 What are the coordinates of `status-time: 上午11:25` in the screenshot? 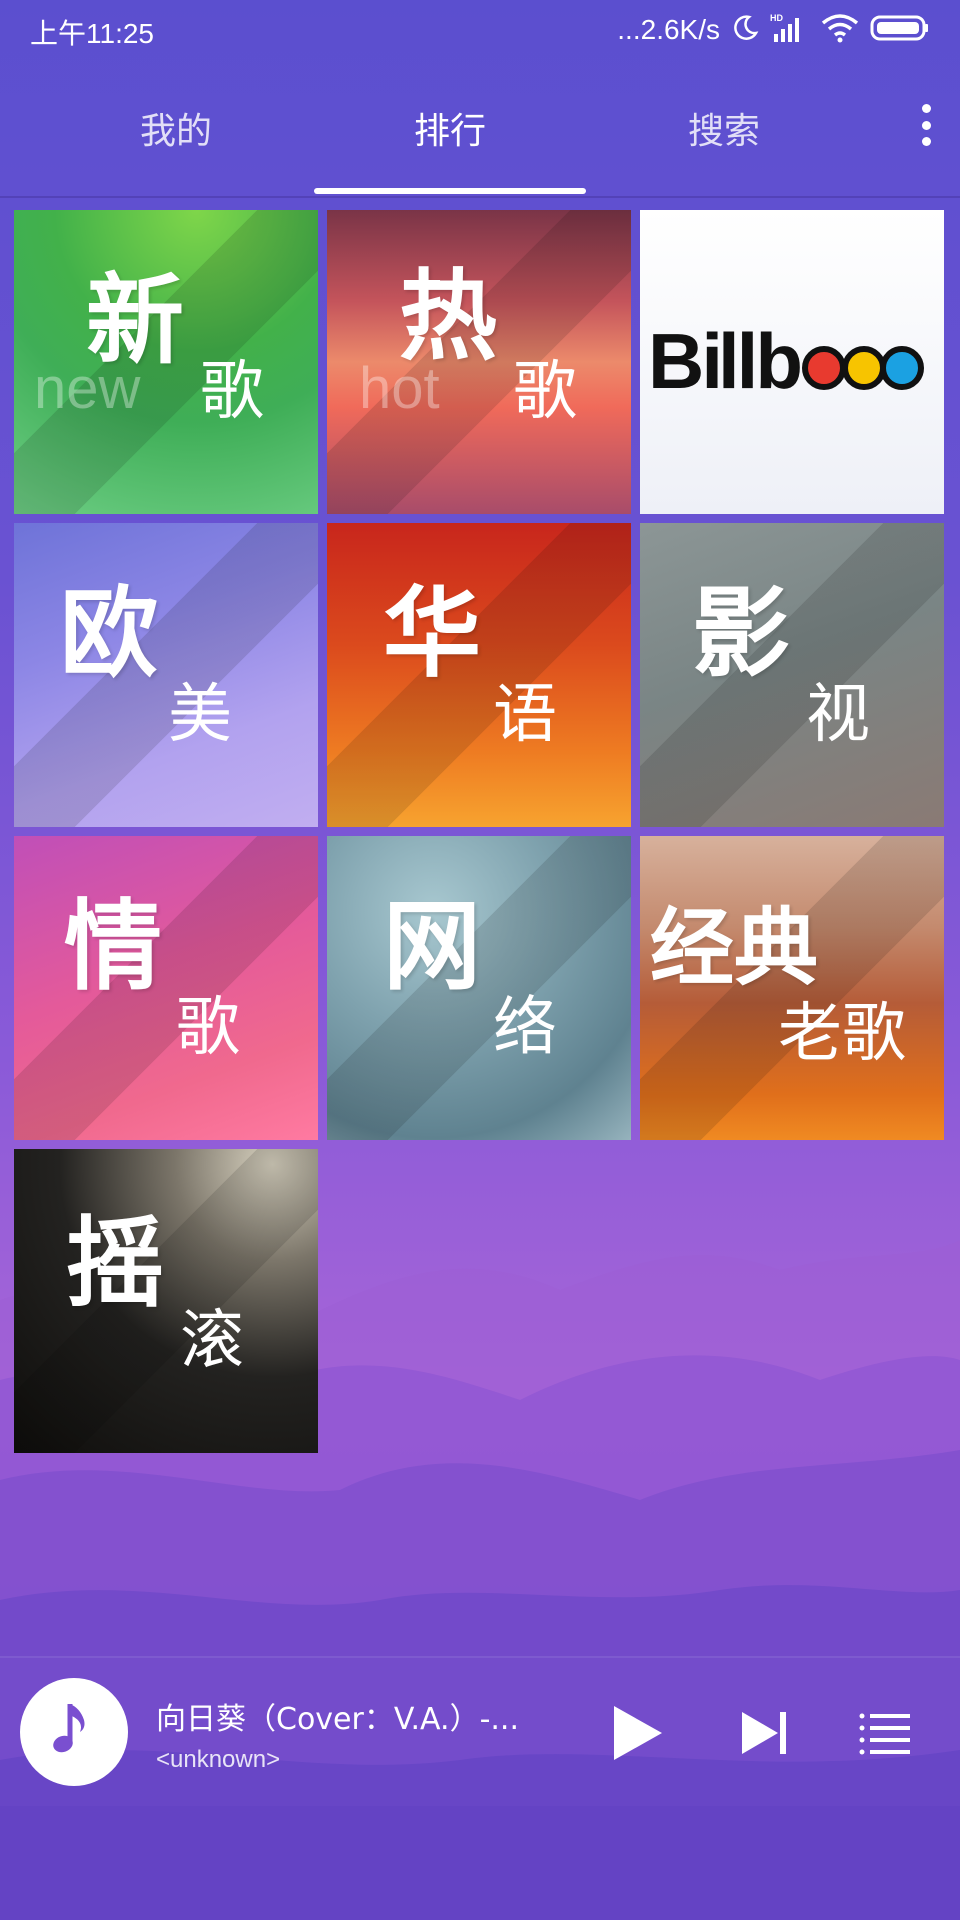 It's located at (92, 33).